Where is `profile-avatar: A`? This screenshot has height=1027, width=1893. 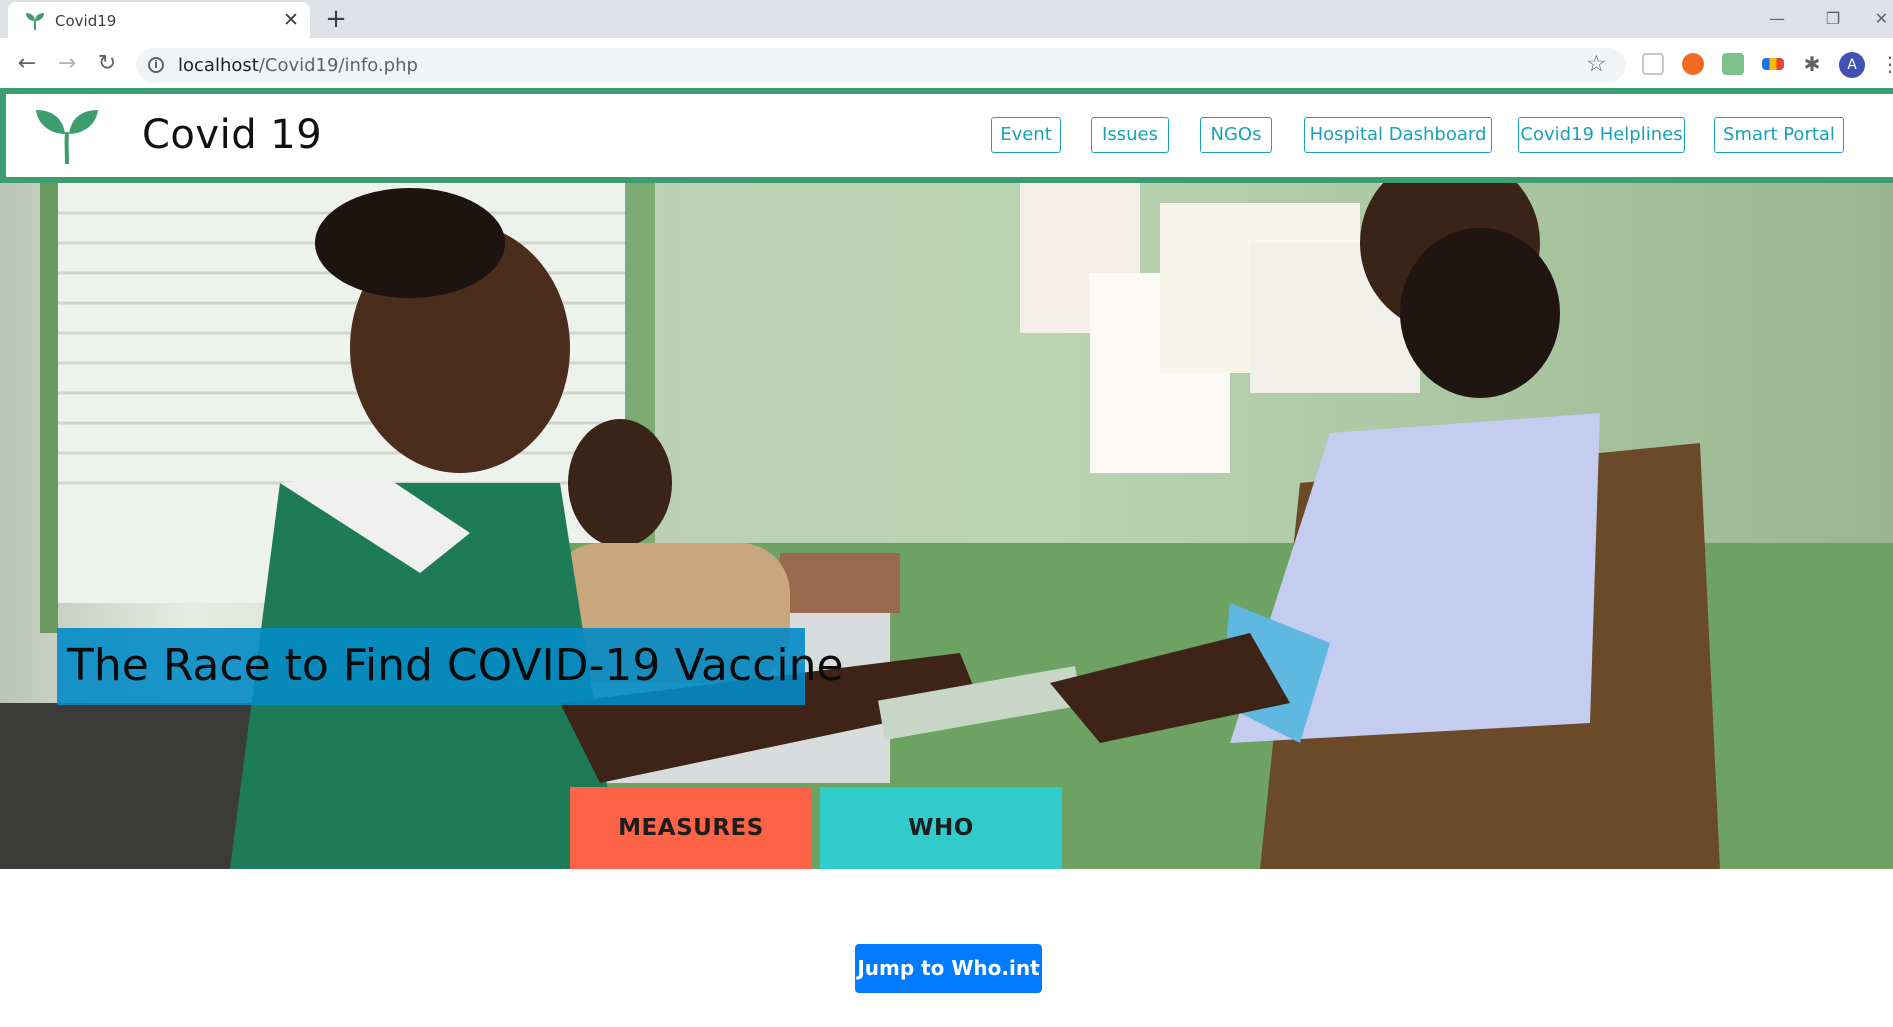
profile-avatar: A is located at coordinates (1852, 65).